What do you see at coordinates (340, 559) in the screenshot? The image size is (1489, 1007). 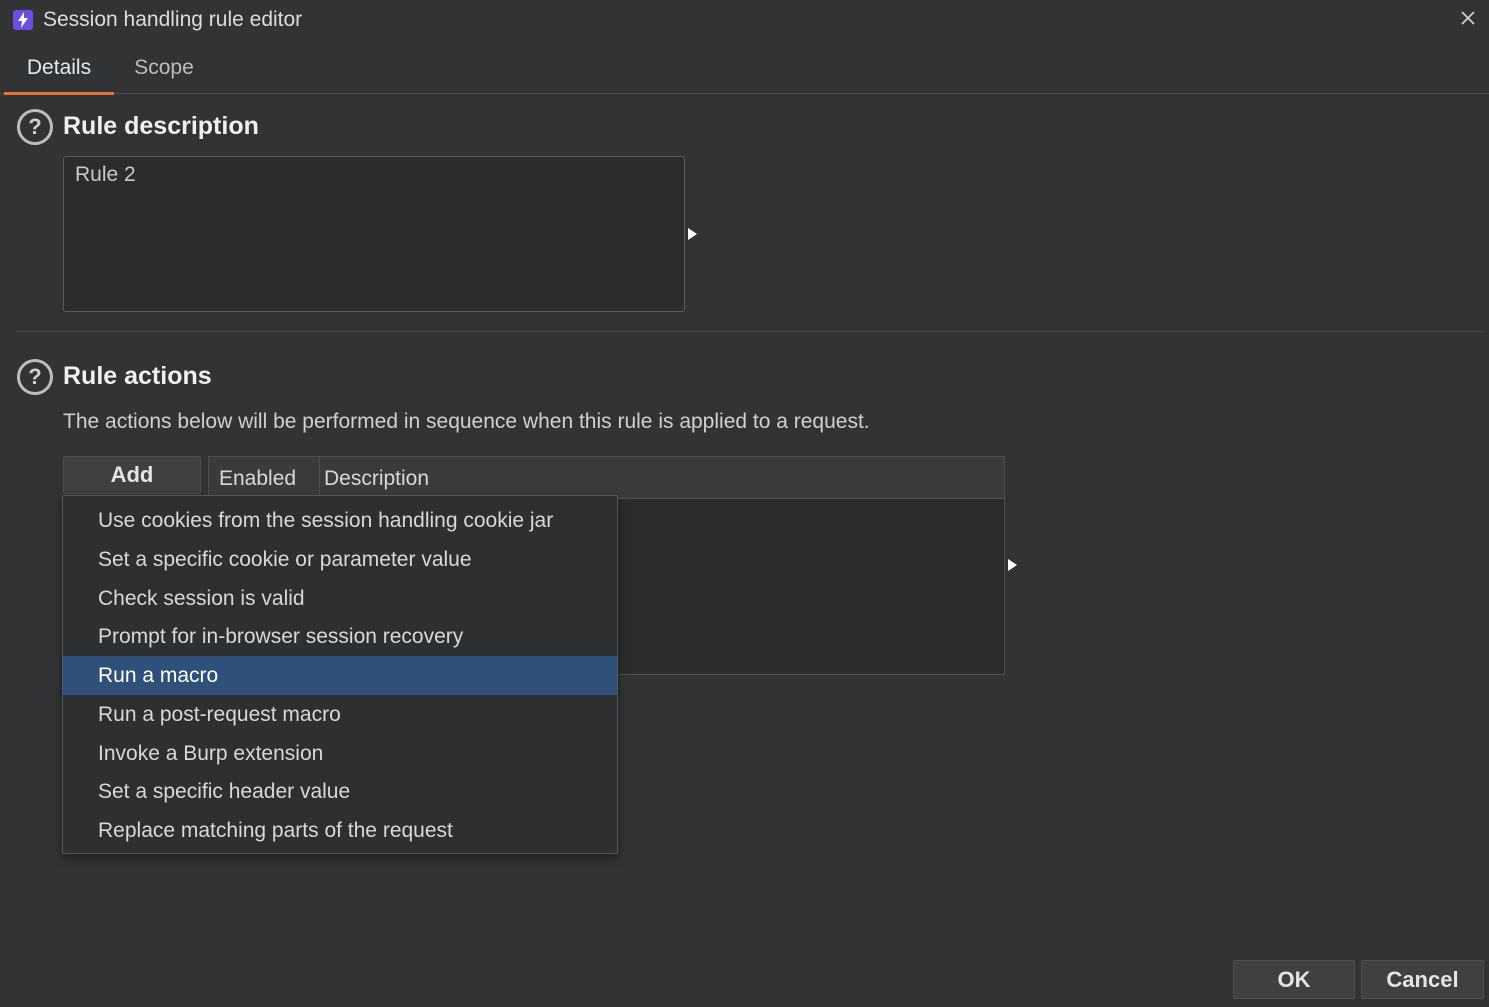 I see `menu-item-set-cookie-parameter: Set a specific cookie or parameter value` at bounding box center [340, 559].